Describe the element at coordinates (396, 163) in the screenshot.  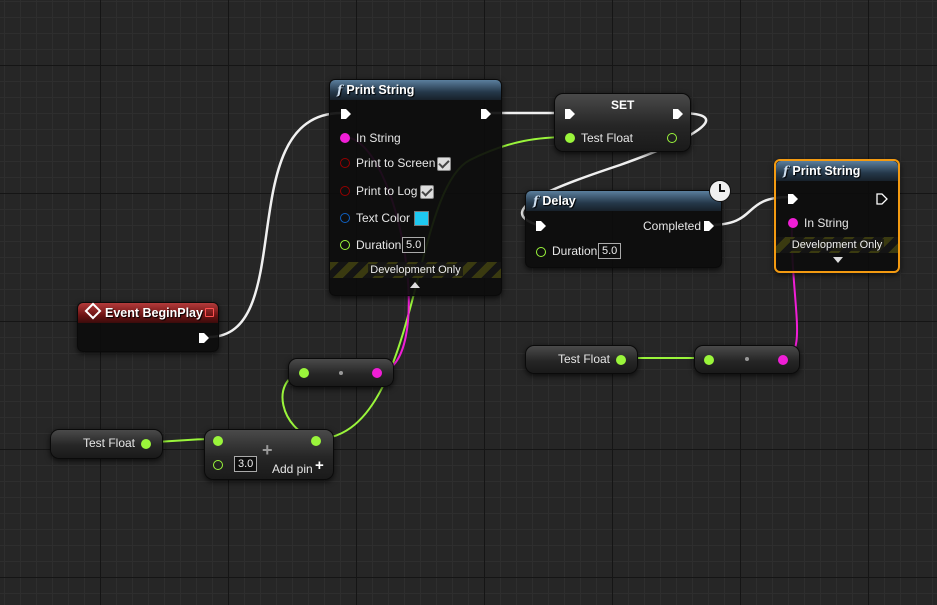
I see `print-to-screen-label: Print to Screen` at that location.